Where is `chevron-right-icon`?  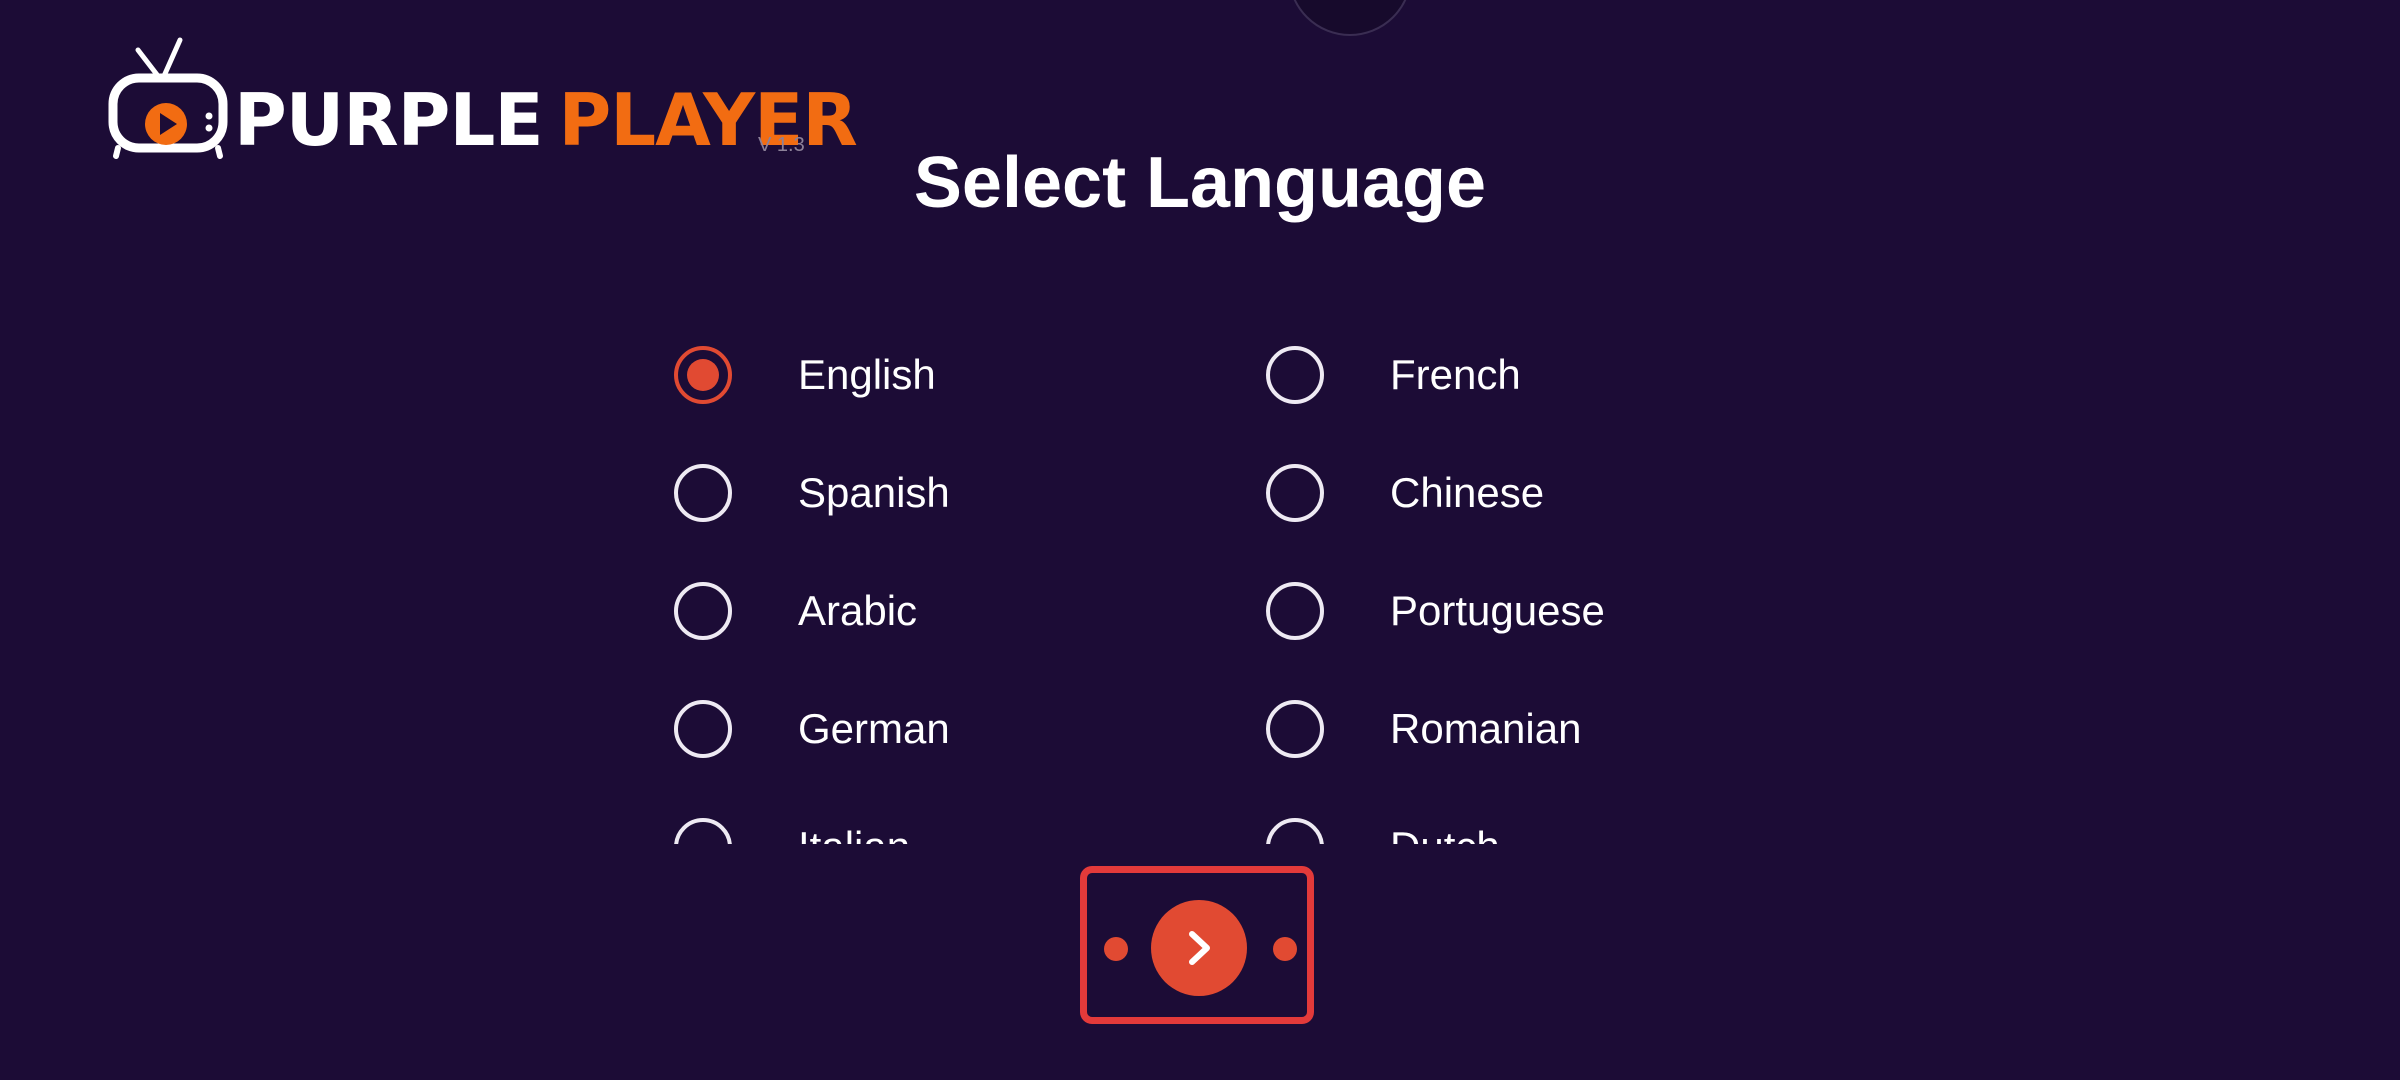 chevron-right-icon is located at coordinates (1199, 948).